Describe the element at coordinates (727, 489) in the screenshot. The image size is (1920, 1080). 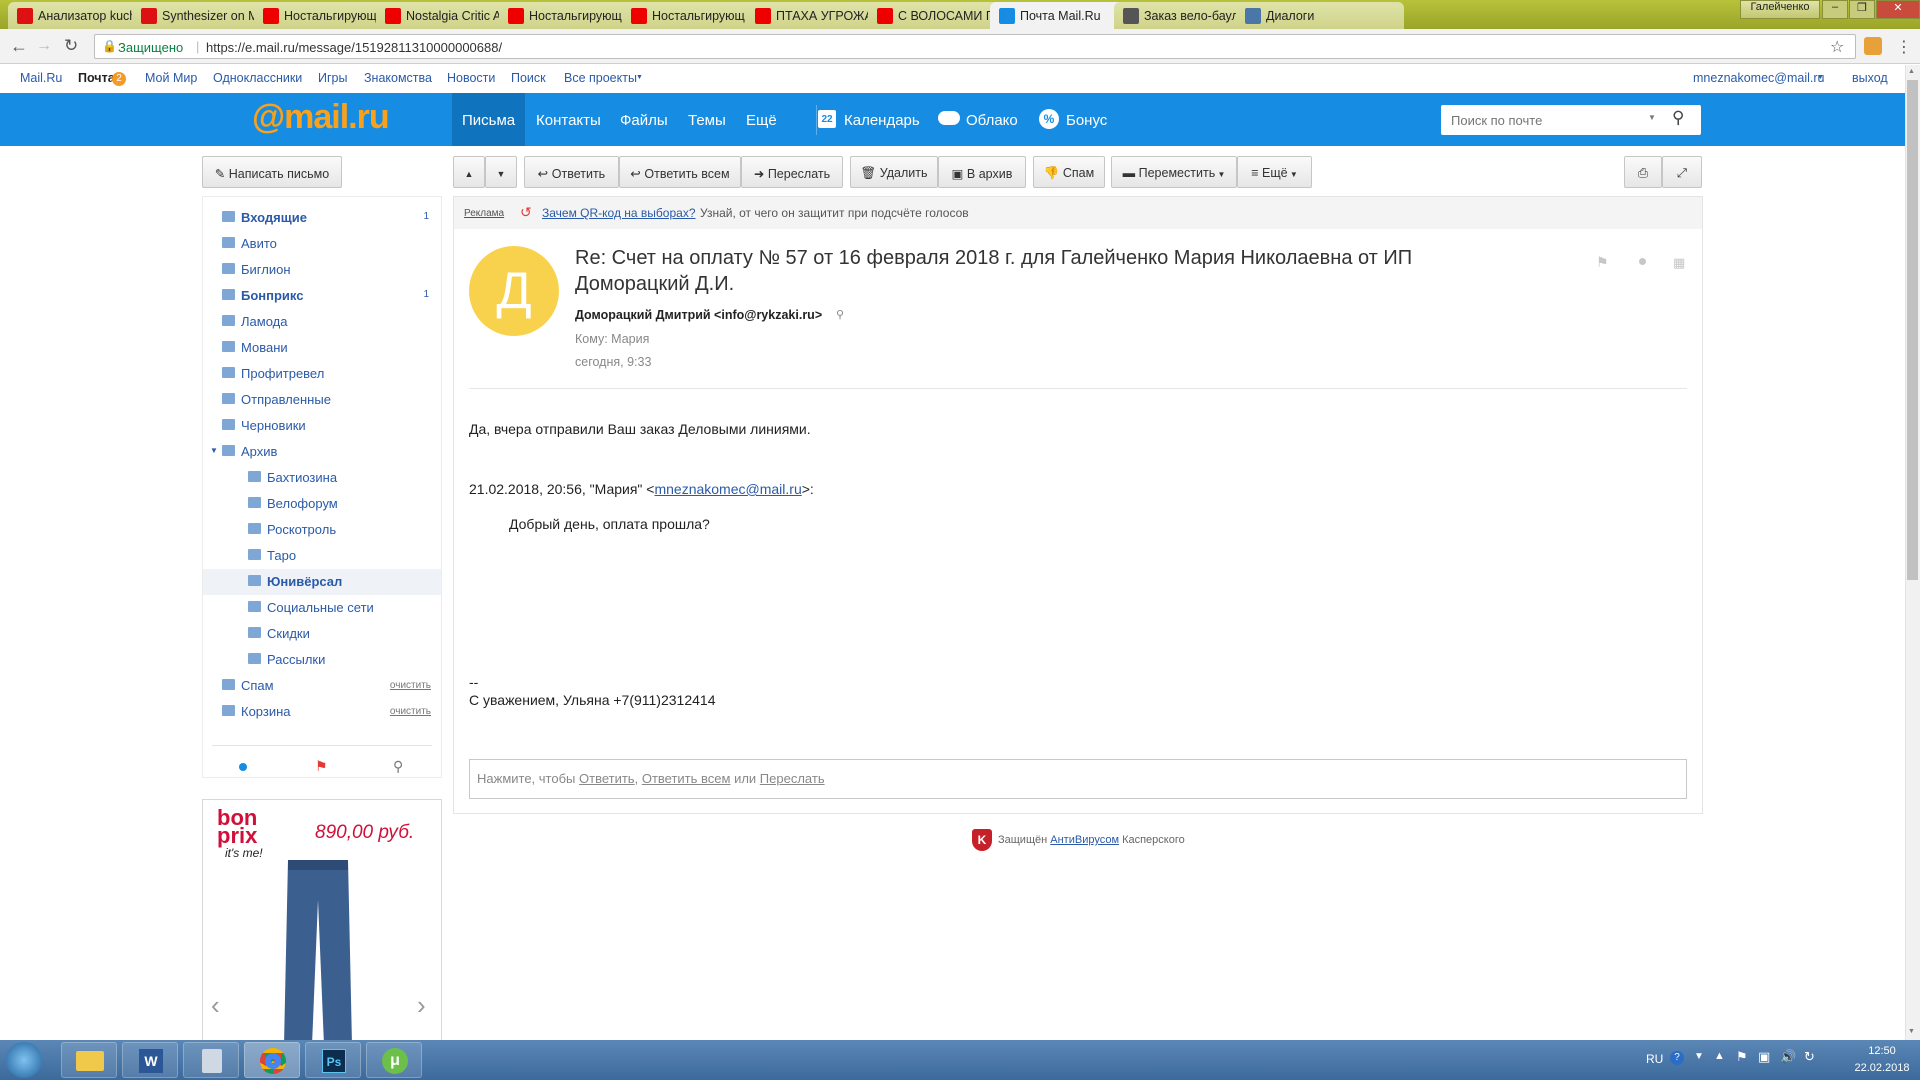
I see `quote-email-link: mneznakomec@mail.ru` at that location.